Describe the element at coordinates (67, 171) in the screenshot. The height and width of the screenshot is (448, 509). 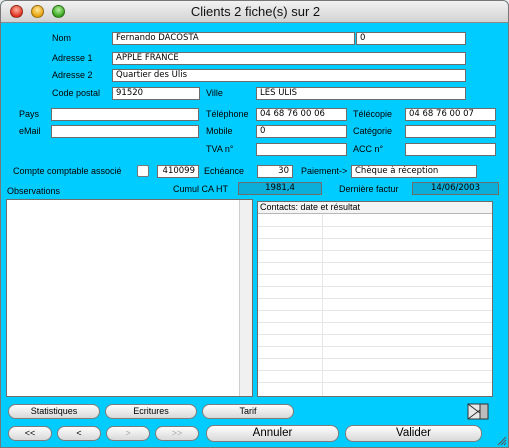
I see `compte-label: Compte comptable associé` at that location.